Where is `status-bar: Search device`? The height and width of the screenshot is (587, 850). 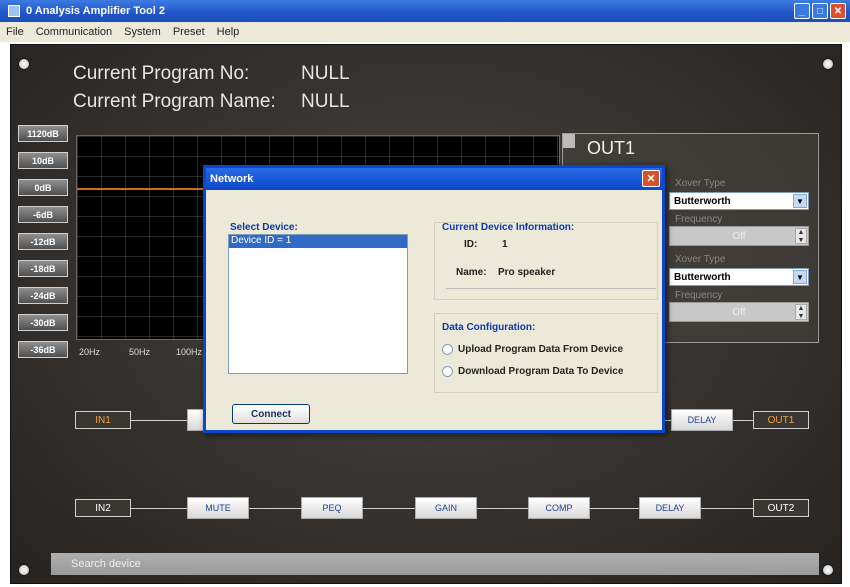 status-bar: Search device is located at coordinates (435, 564).